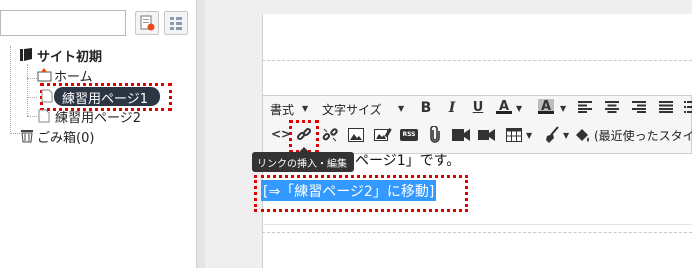 The height and width of the screenshot is (268, 692). Describe the element at coordinates (304, 149) in the screenshot. I see `tooltip-arrow` at that location.